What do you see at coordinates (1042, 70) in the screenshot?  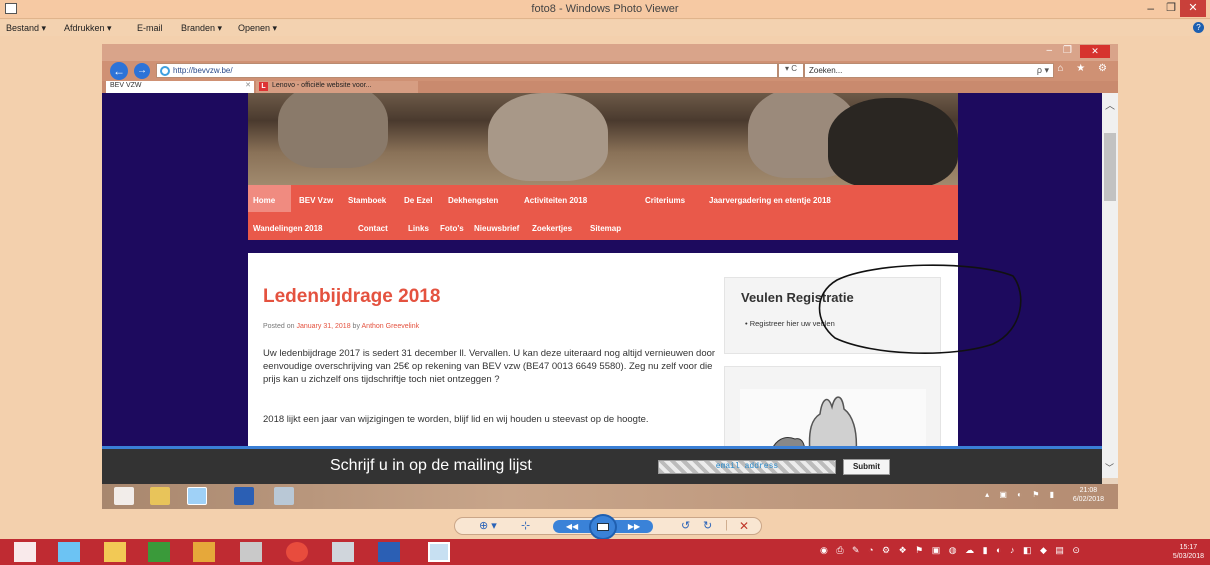 I see `search-icon: ρ ▾` at bounding box center [1042, 70].